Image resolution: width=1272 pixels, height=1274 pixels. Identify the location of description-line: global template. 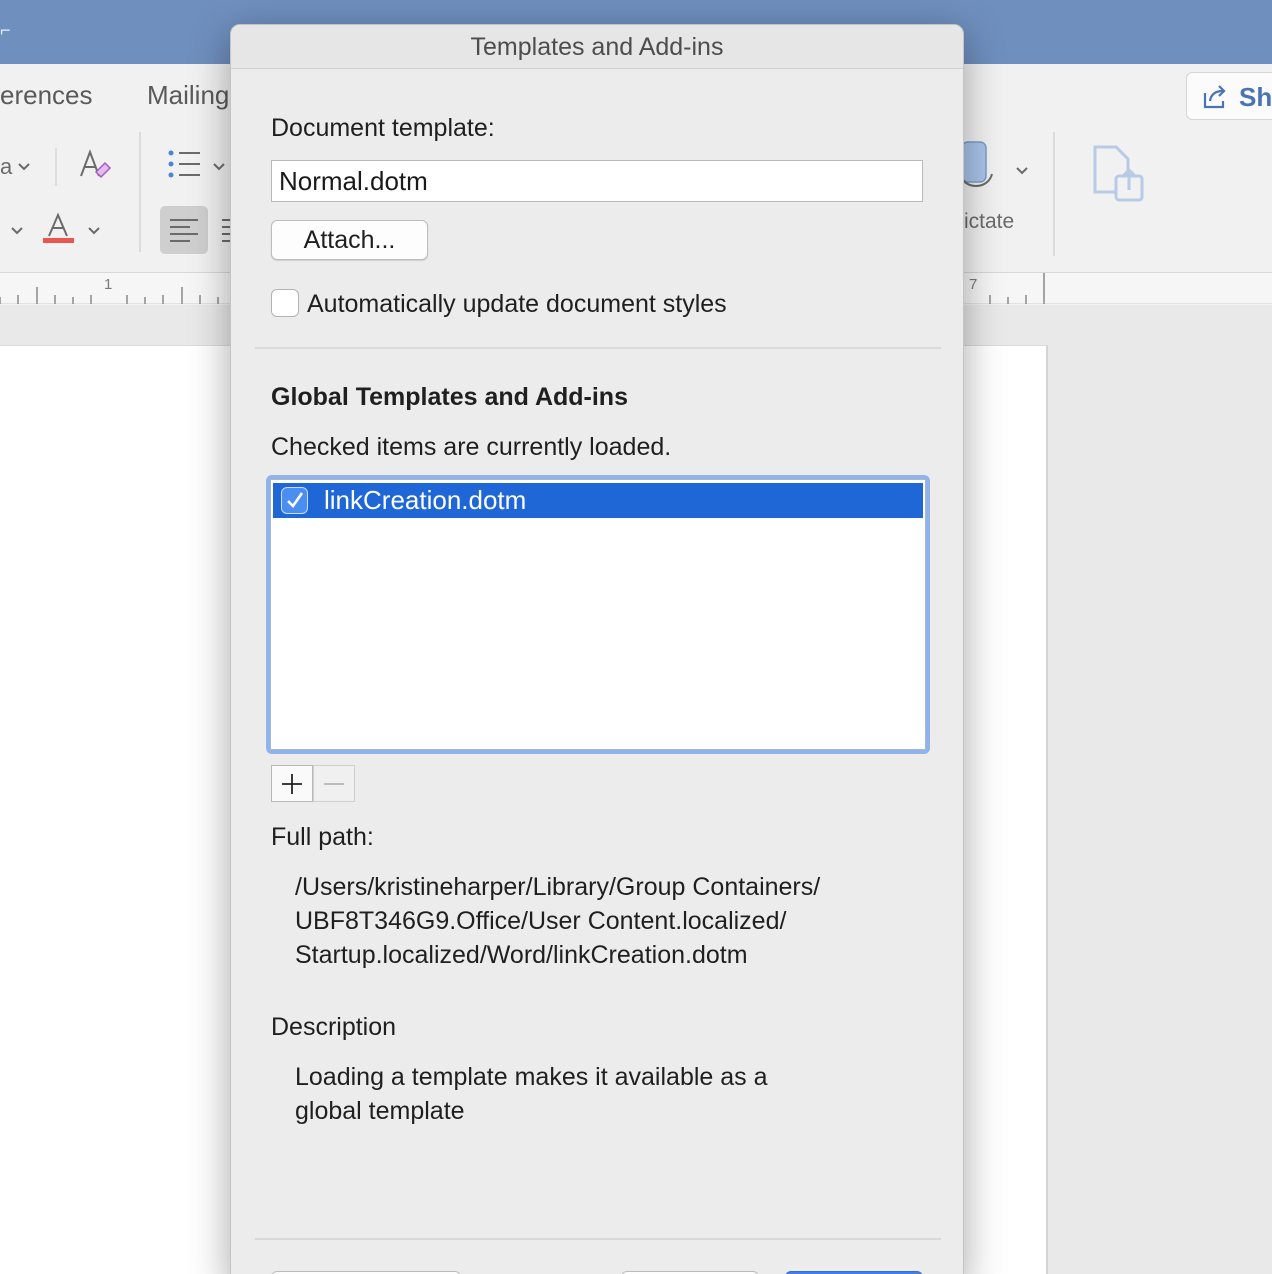
(380, 1111).